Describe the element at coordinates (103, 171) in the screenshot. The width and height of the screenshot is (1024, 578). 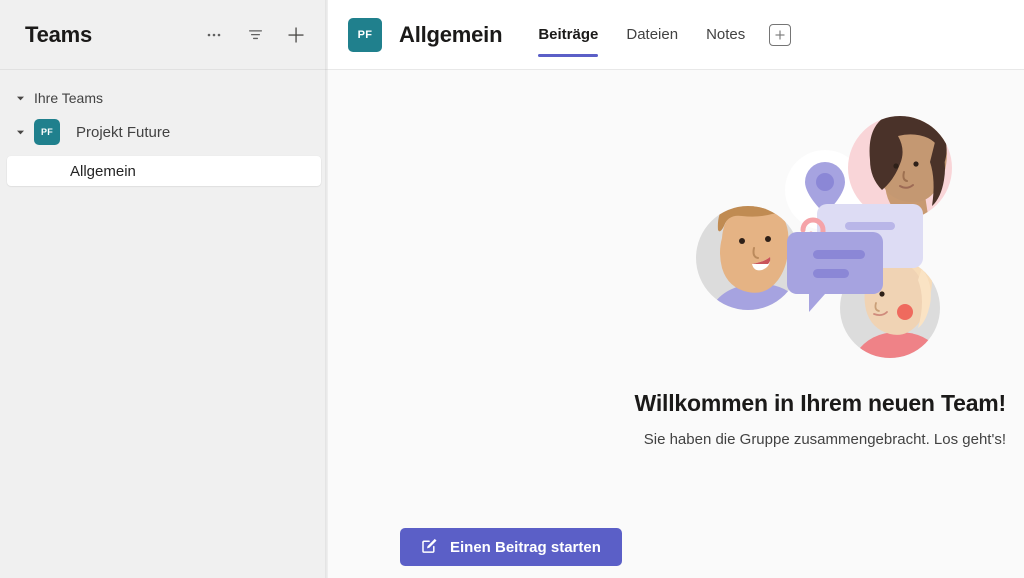
I see `channel-name: Allgemein` at that location.